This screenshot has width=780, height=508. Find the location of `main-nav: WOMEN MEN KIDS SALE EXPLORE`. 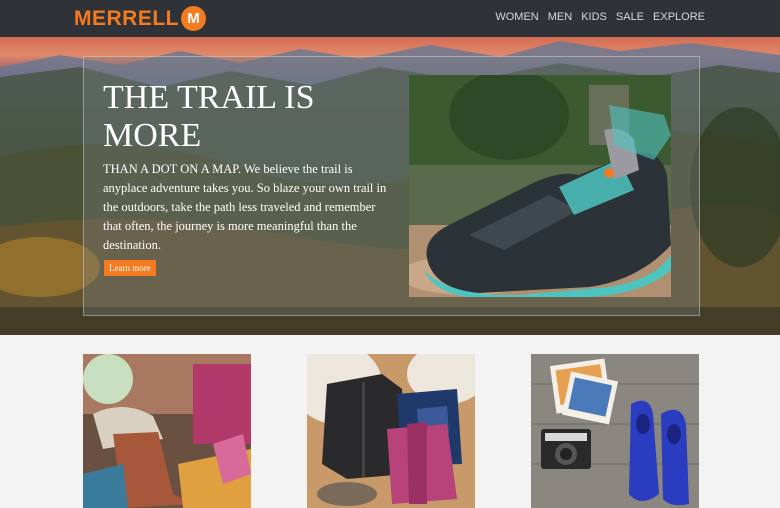

main-nav: WOMEN MEN KIDS SALE EXPLORE is located at coordinates (600, 17).